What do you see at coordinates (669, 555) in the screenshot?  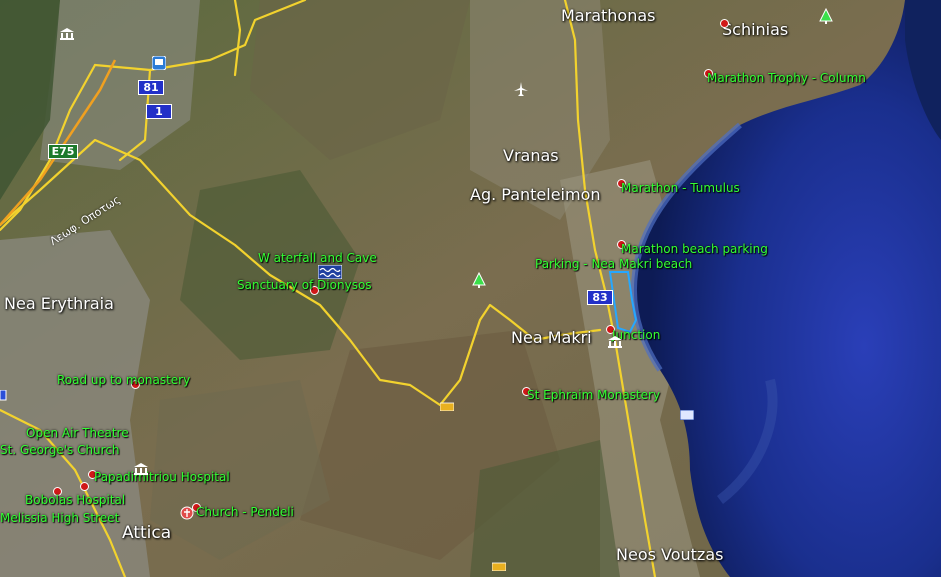 I see `place-neos-voutzas: Neos Voutzas` at bounding box center [669, 555].